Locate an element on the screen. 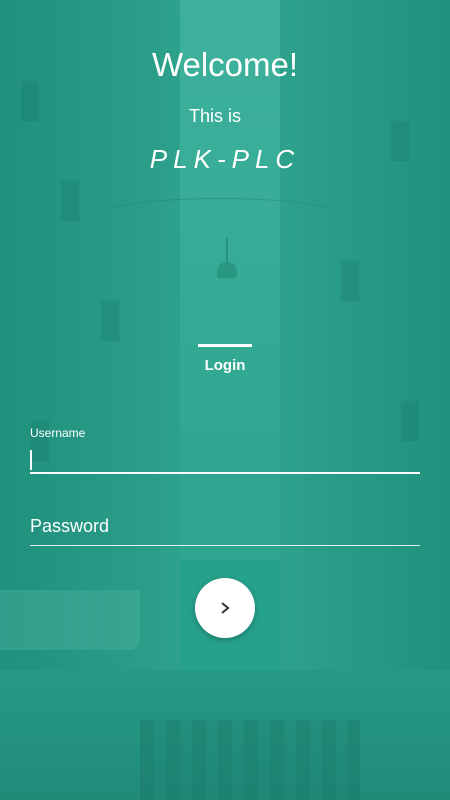  chevron-right-icon is located at coordinates (225, 608).